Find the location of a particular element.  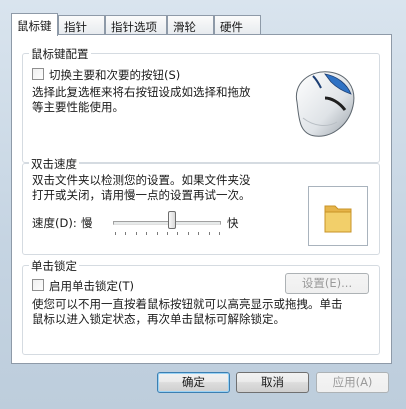

double-click-test-area is located at coordinates (338, 216).